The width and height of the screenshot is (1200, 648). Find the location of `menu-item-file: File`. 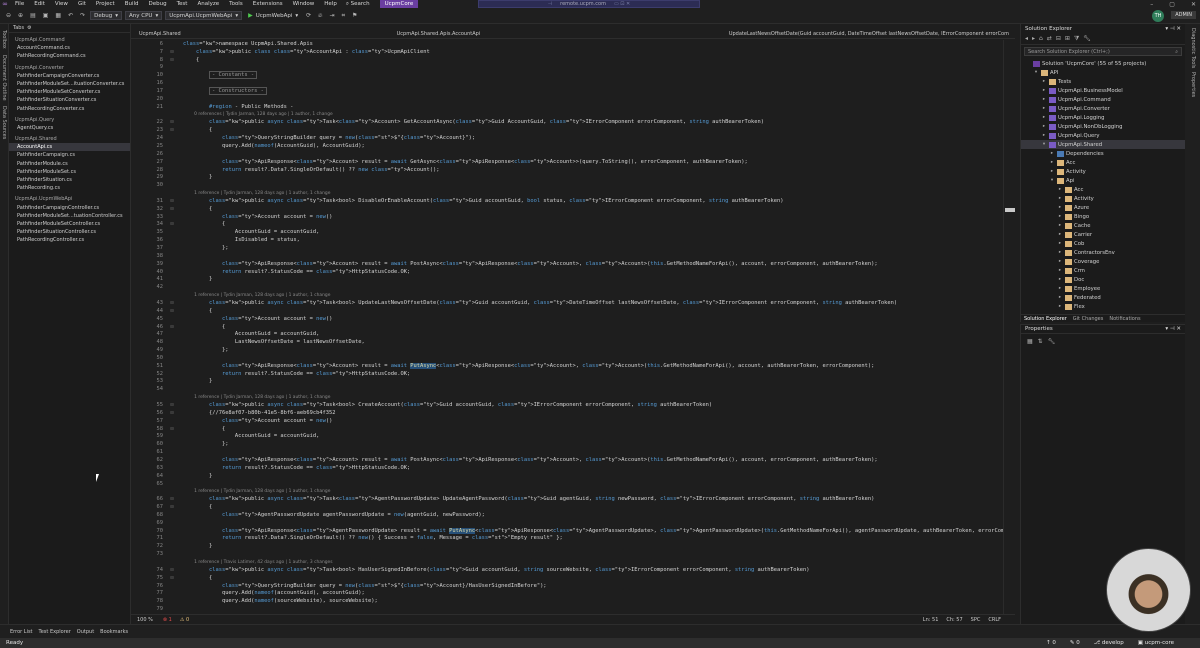

menu-item-file: File is located at coordinates (19, 4).